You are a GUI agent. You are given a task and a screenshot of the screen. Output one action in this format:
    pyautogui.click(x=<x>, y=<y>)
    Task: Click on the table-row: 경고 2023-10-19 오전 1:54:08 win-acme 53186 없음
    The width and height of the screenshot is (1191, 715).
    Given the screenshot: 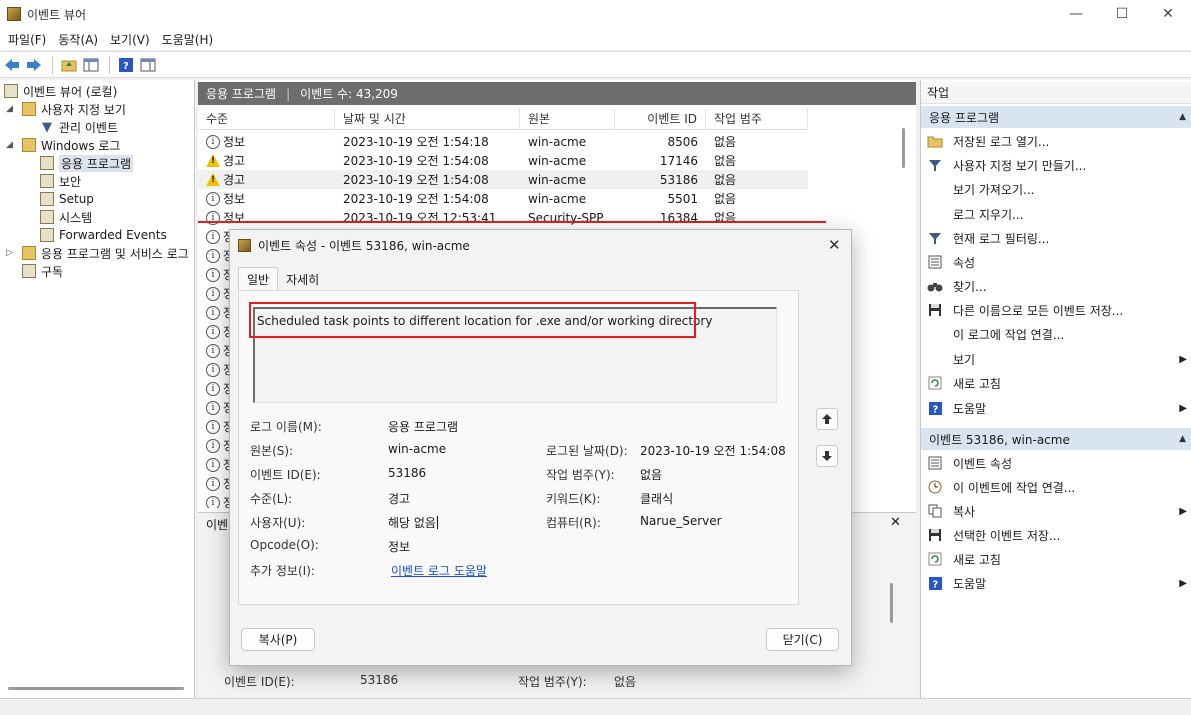 What is the action you would take?
    pyautogui.click(x=503, y=179)
    